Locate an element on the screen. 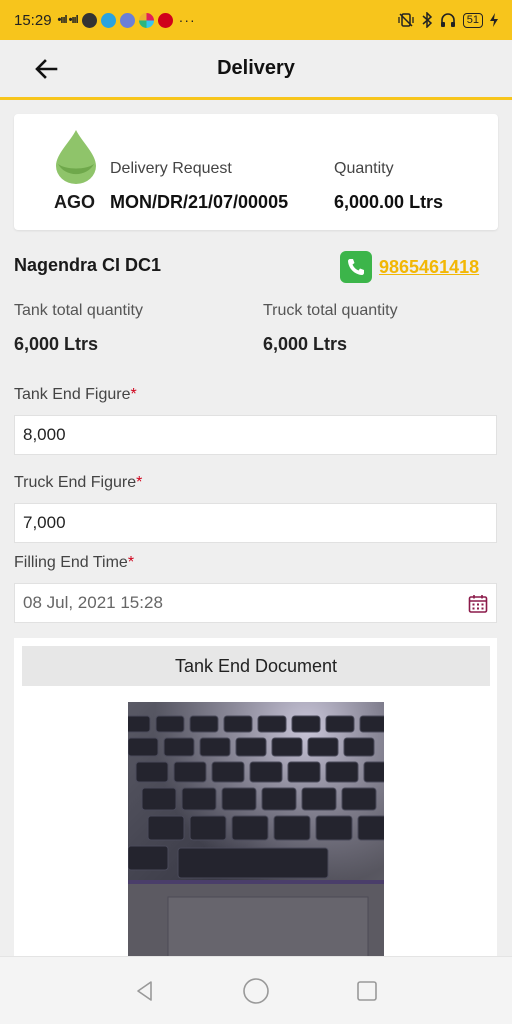 This screenshot has width=512, height=1024. tank-end-figure-label-text: Tank End Figure is located at coordinates (72, 394).